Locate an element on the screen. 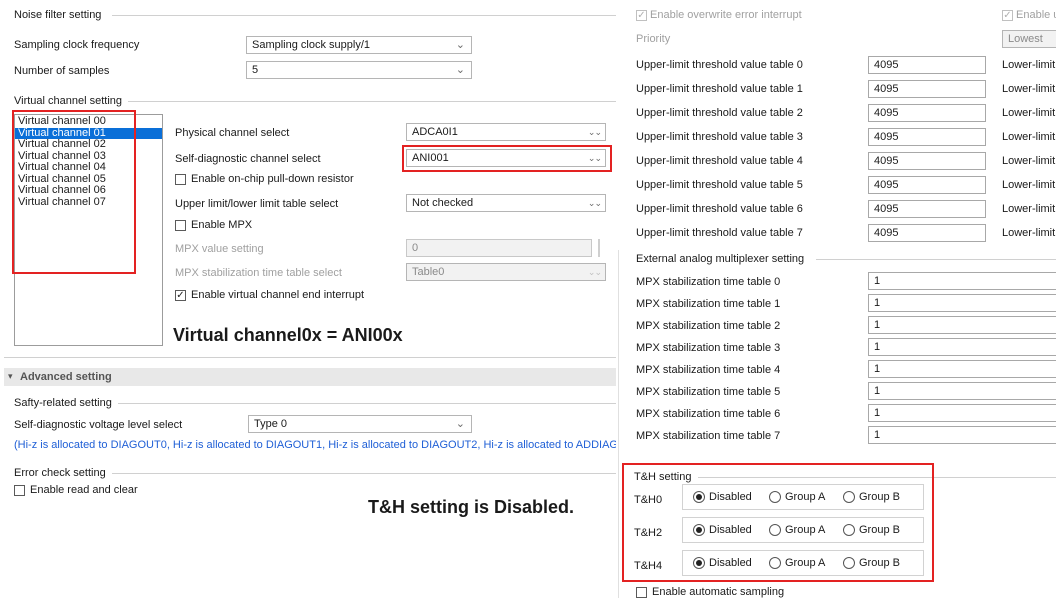  auto-sampling-checkbox is located at coordinates (641, 592).